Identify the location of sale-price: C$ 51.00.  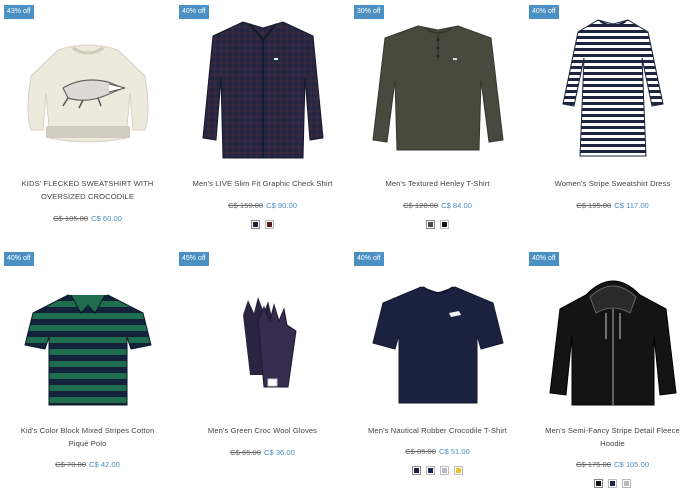
(454, 451).